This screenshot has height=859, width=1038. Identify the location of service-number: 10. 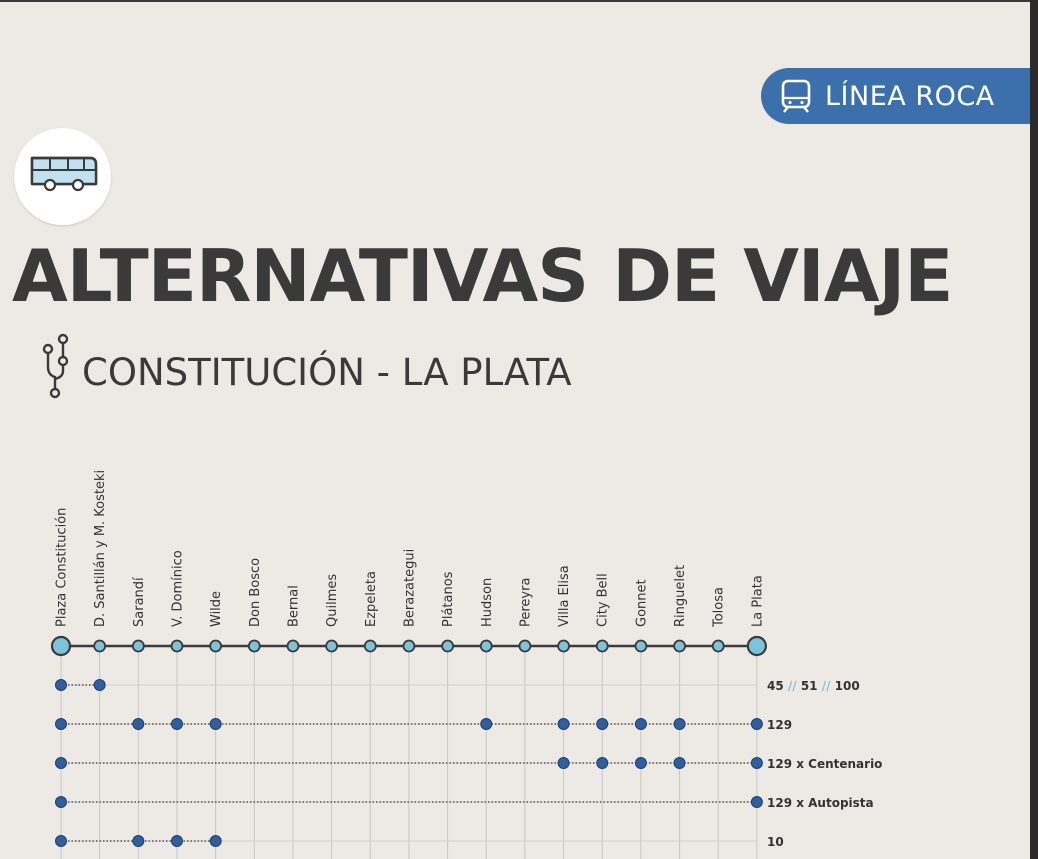
(775, 842).